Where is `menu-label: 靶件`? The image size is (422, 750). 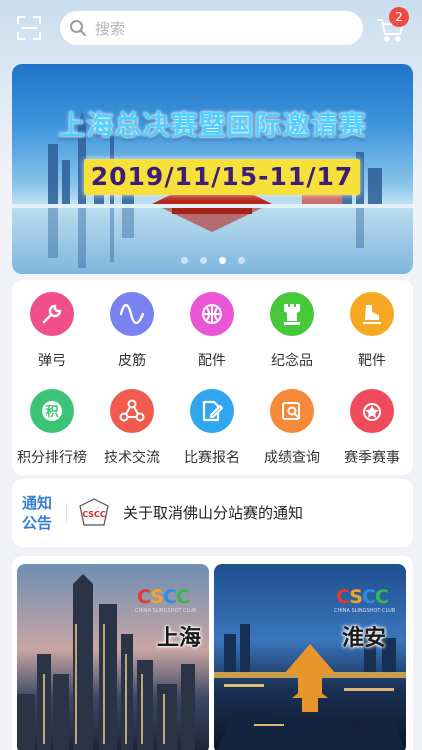 menu-label: 靶件 is located at coordinates (372, 361).